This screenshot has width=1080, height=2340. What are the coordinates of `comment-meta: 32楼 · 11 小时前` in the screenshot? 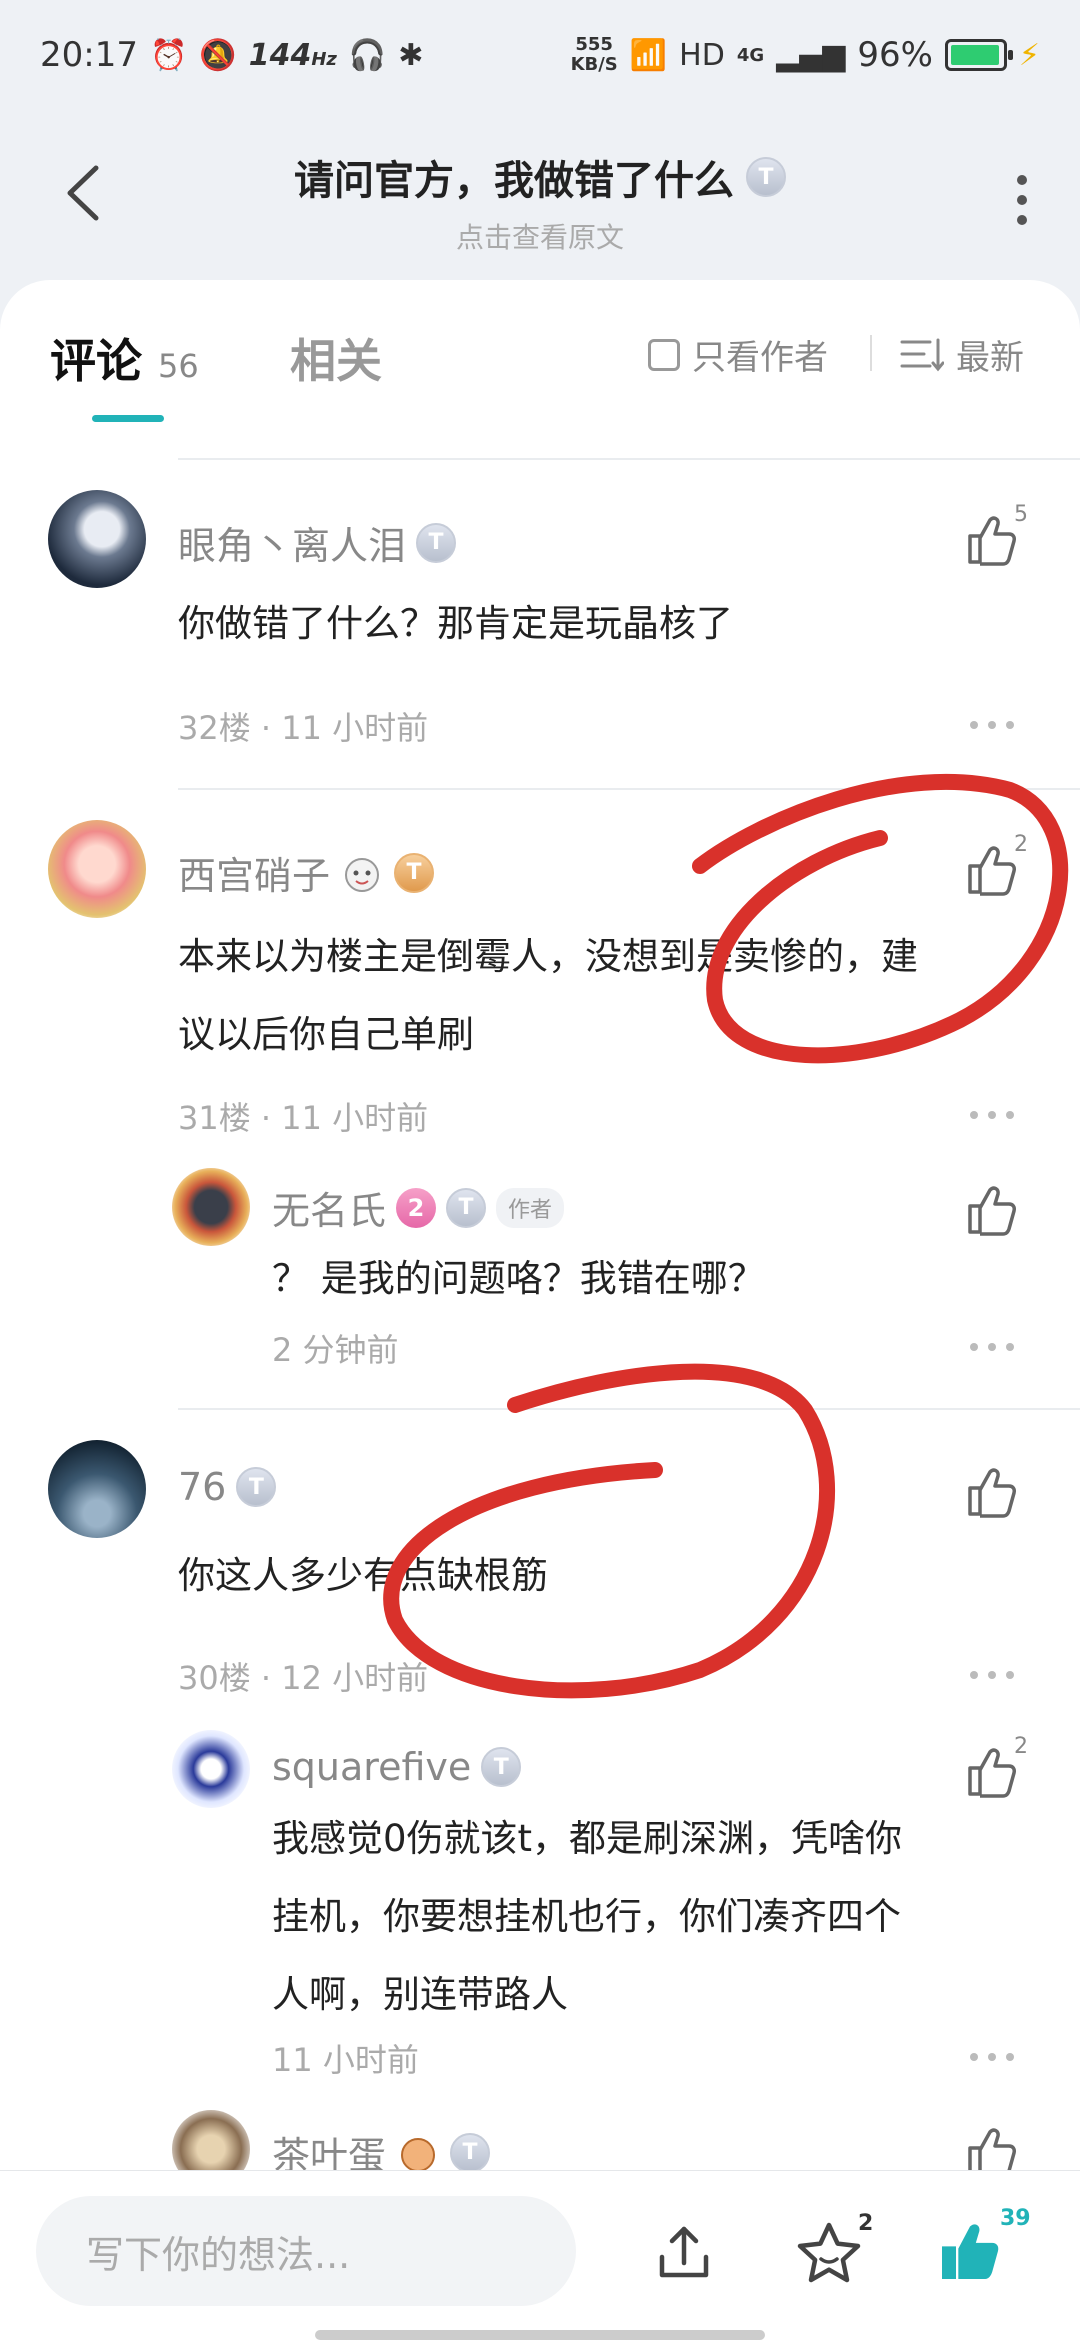 It's located at (303, 728).